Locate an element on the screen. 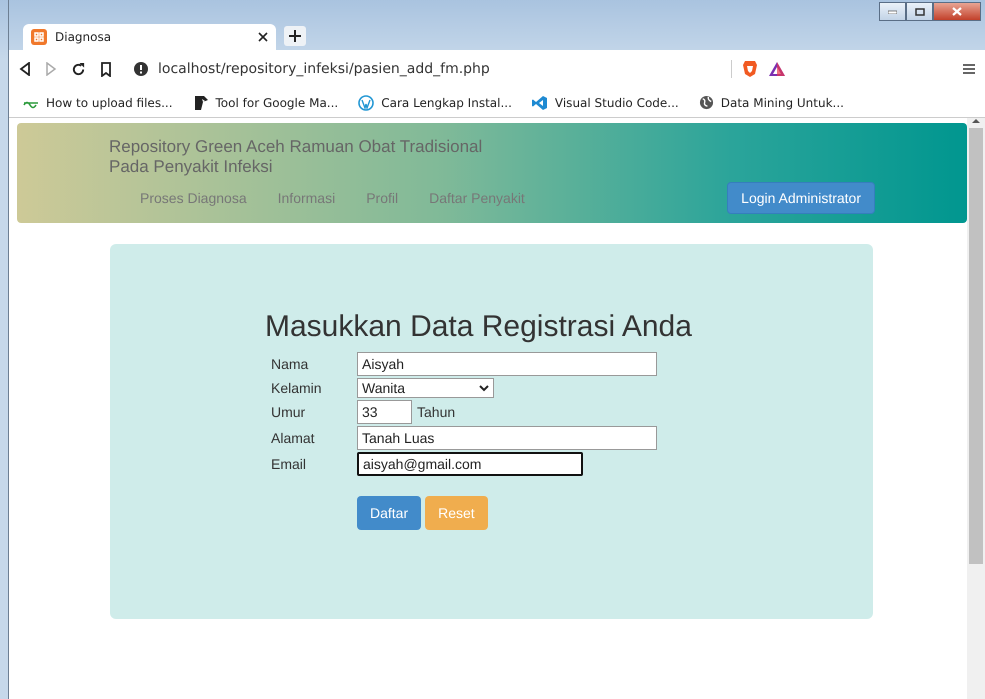  wordpress-icon is located at coordinates (366, 102).